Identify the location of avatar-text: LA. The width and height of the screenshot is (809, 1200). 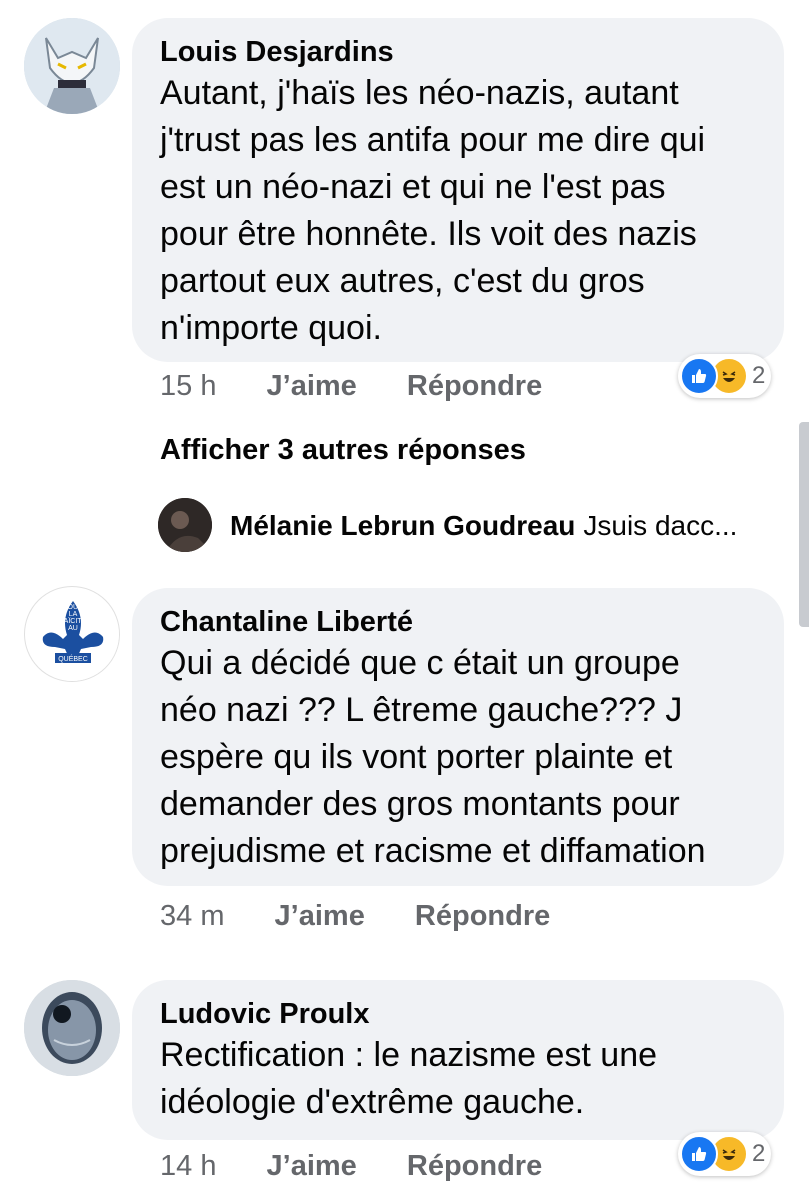
(73, 614).